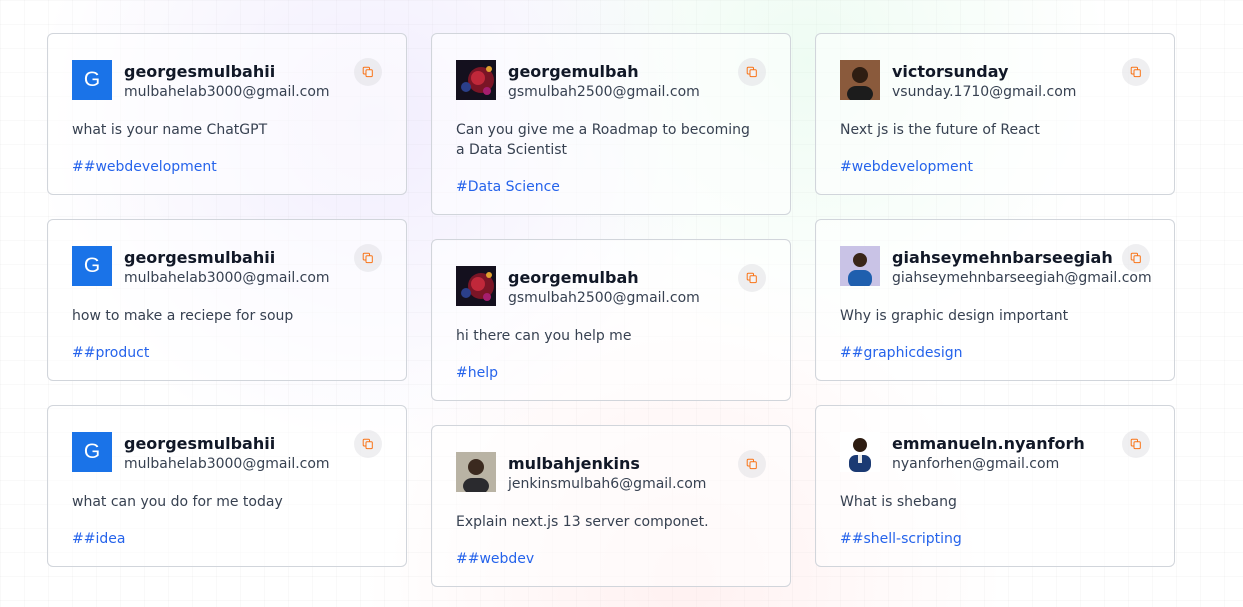 This screenshot has width=1243, height=607. I want to click on user-info: mulbahjenkins jenkinsmulbah6@gmail.com, so click(607, 474).